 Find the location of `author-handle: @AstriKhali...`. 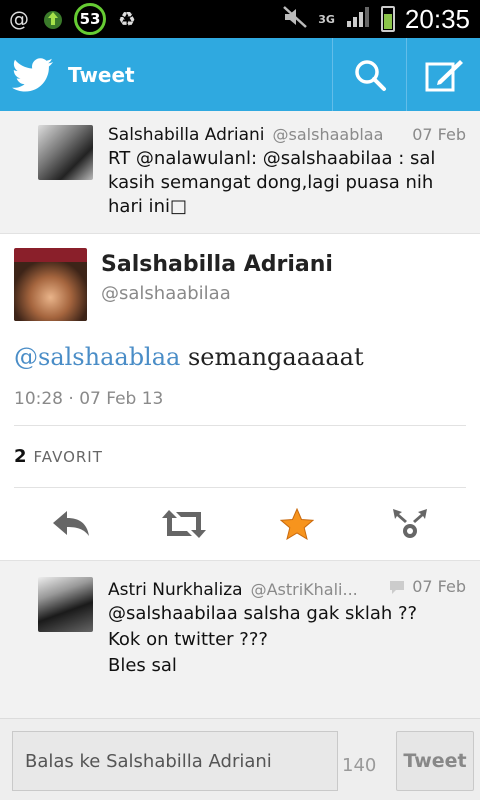

author-handle: @AstriKhali... is located at coordinates (304, 589).